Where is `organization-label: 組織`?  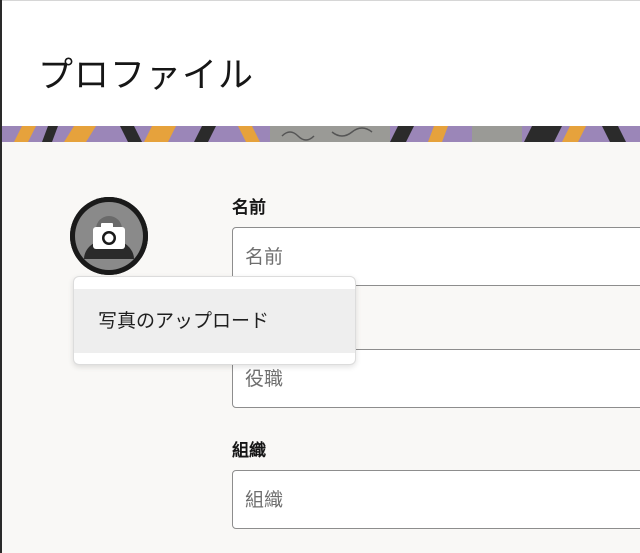
organization-label: 組織 is located at coordinates (249, 451).